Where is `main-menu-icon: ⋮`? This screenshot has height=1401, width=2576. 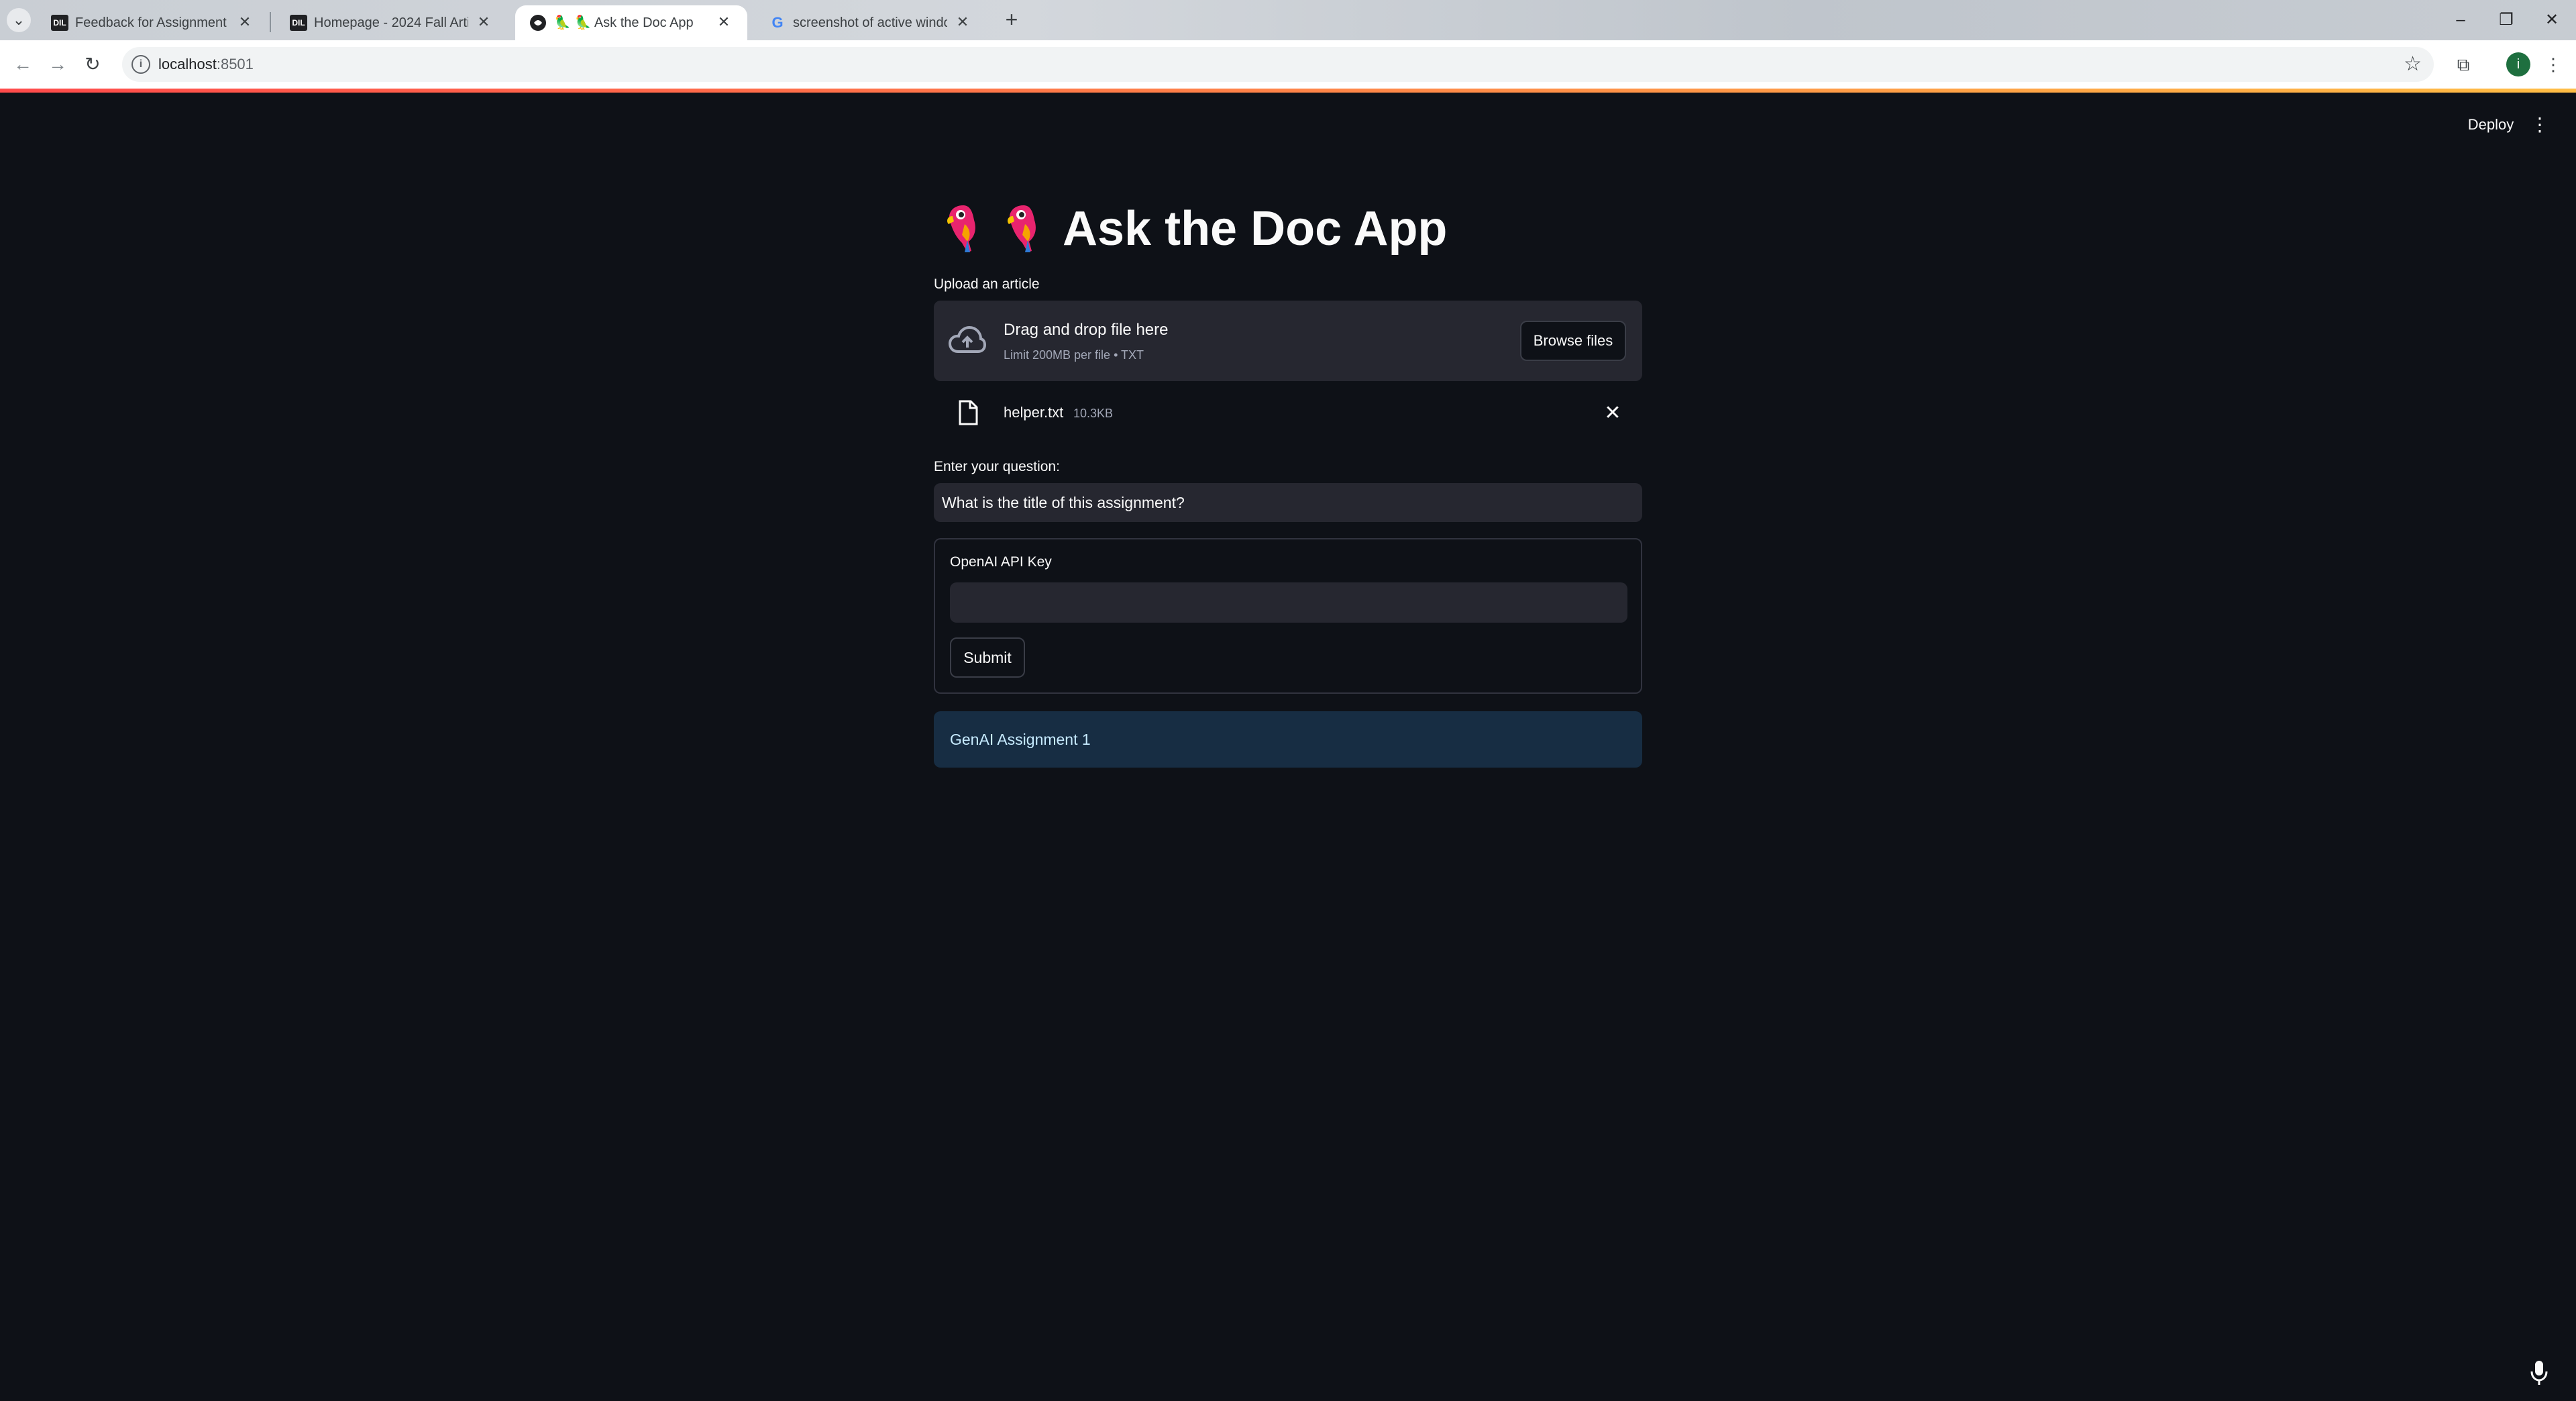
main-menu-icon: ⋮ is located at coordinates (2539, 125).